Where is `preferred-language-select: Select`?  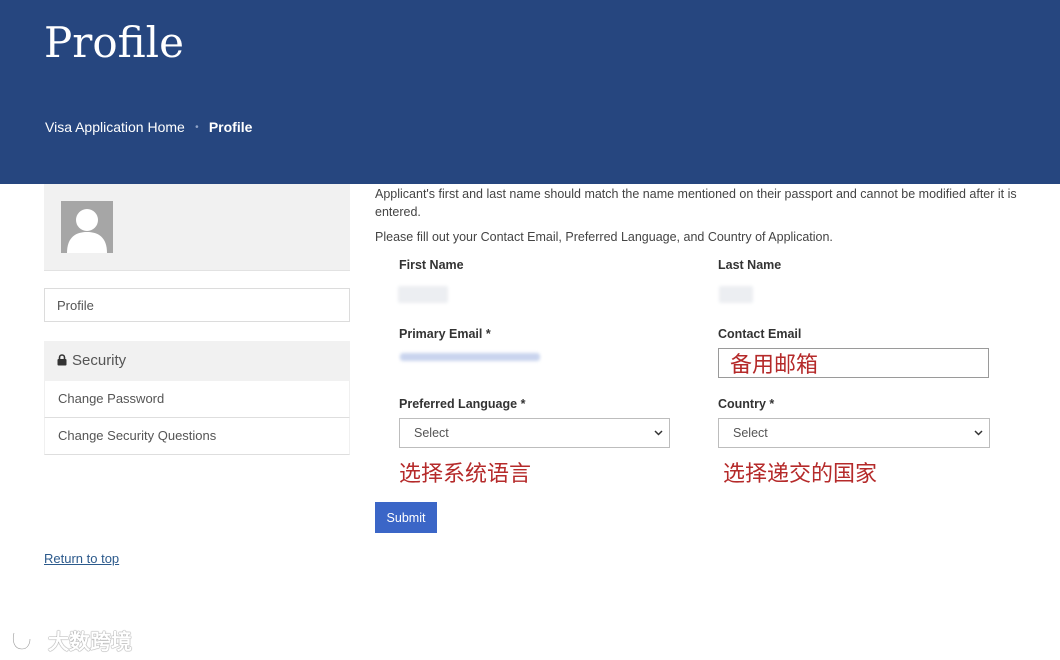
preferred-language-select: Select is located at coordinates (534, 433).